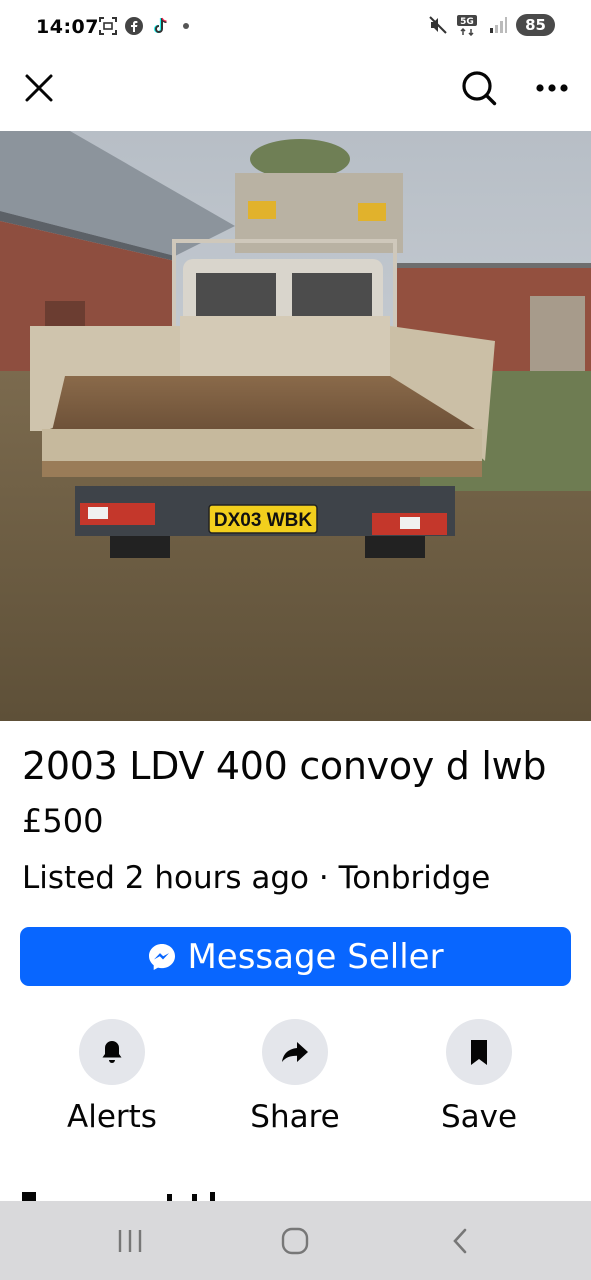 Image resolution: width=591 pixels, height=1280 pixels. I want to click on alerts-label: Alerts, so click(112, 1117).